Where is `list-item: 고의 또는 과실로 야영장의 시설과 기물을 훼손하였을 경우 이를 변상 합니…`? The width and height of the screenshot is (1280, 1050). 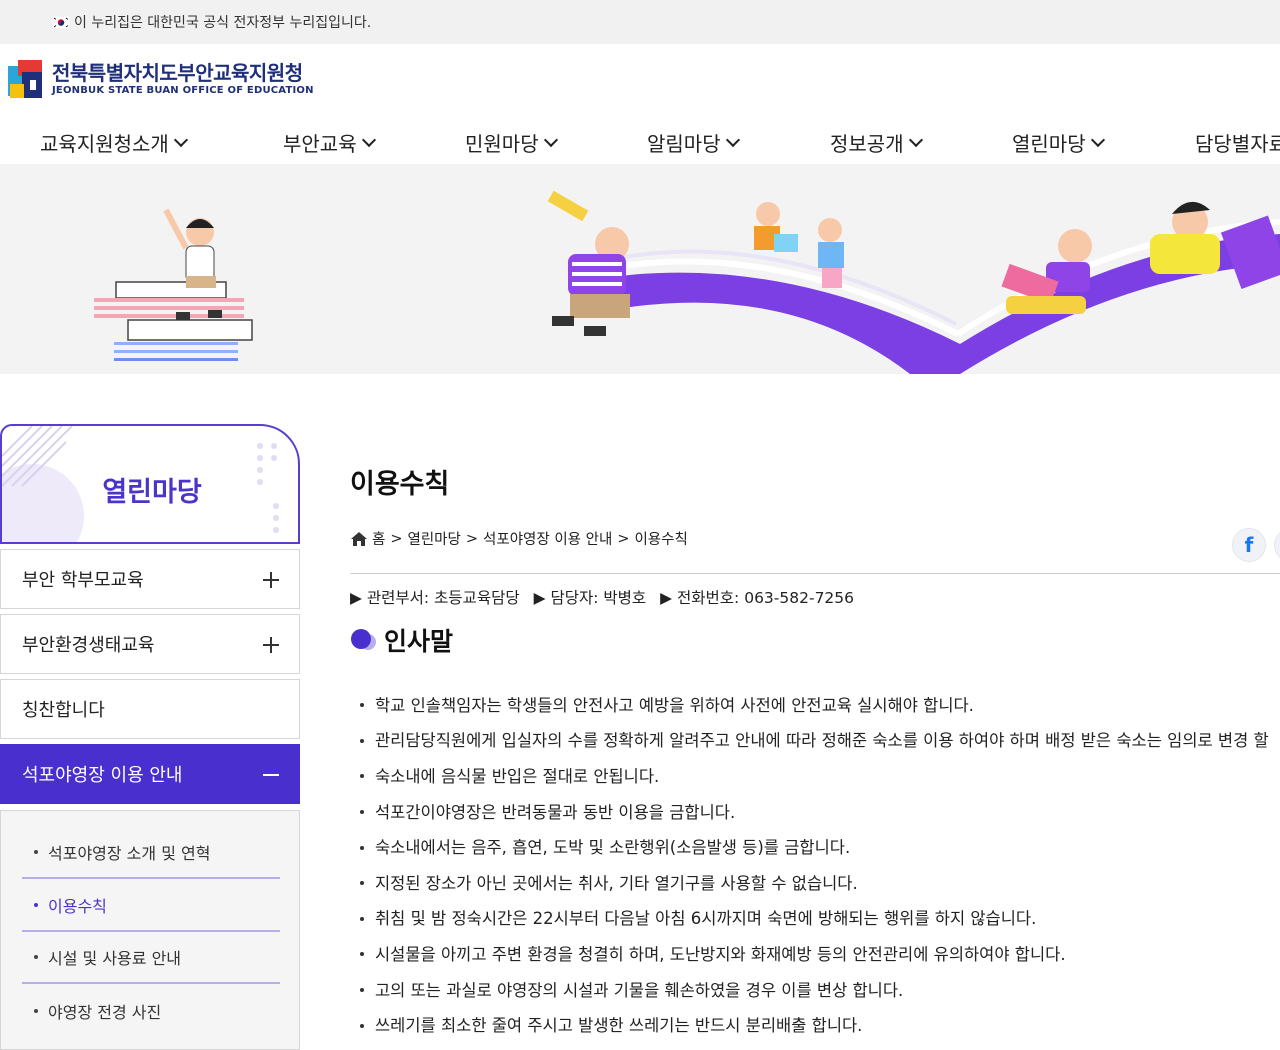 list-item: 고의 또는 과실로 야영장의 시설과 기물을 훼손하였을 경우 이를 변상 합니… is located at coordinates (820, 989).